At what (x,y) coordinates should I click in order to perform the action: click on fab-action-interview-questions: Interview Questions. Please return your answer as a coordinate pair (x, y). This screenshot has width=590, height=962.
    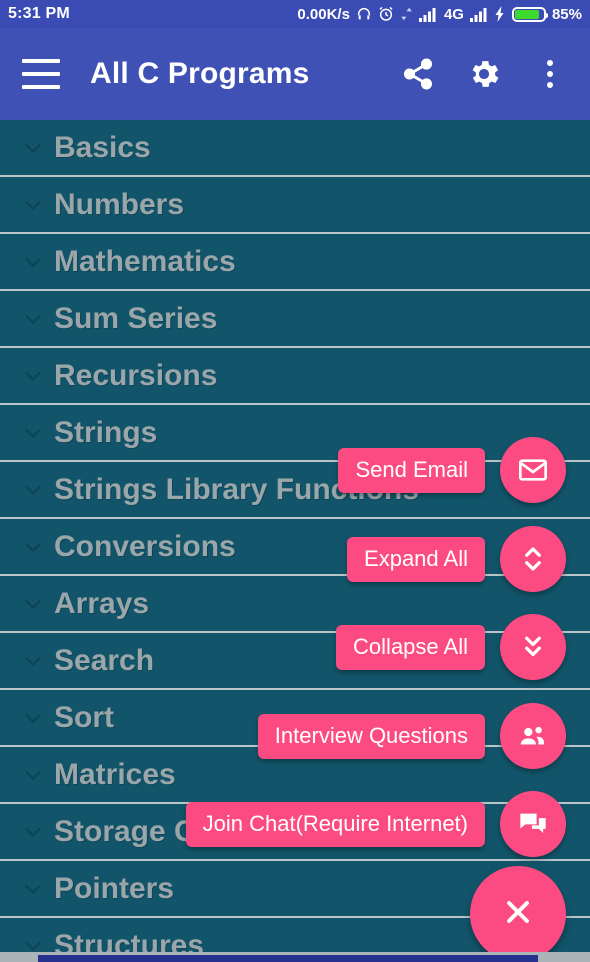
    Looking at the image, I should click on (411, 736).